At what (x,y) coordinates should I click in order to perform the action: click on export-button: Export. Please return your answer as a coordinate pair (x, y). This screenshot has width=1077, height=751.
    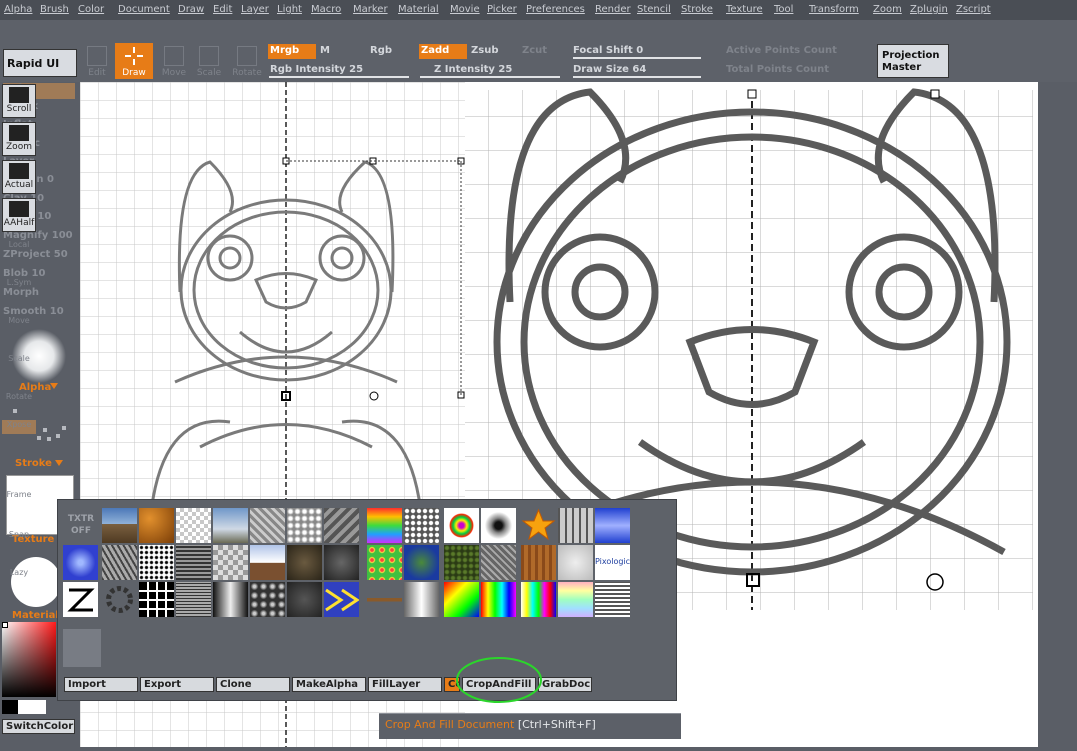
    Looking at the image, I should click on (177, 684).